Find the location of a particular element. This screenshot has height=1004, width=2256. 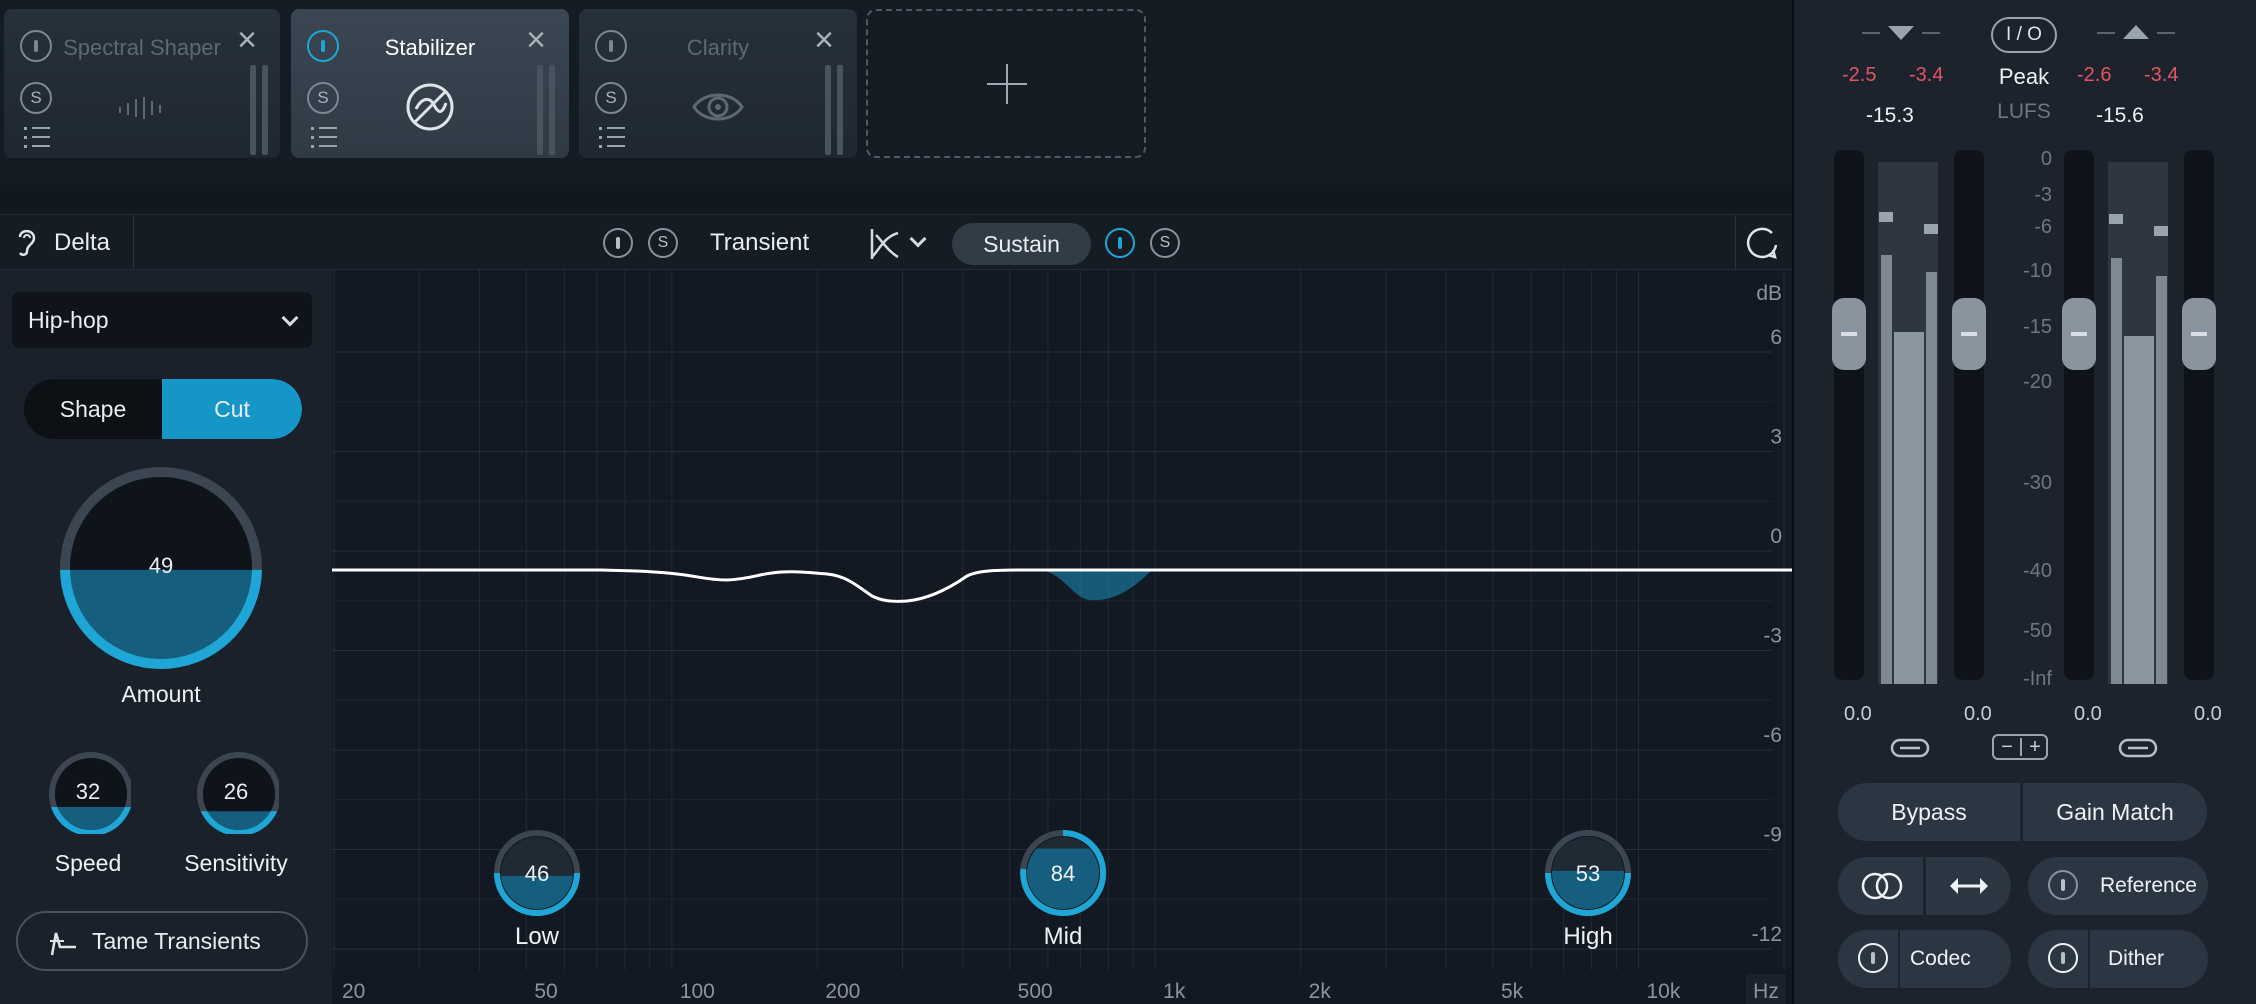

tame-transients-label: Tame Transients is located at coordinates (176, 941).